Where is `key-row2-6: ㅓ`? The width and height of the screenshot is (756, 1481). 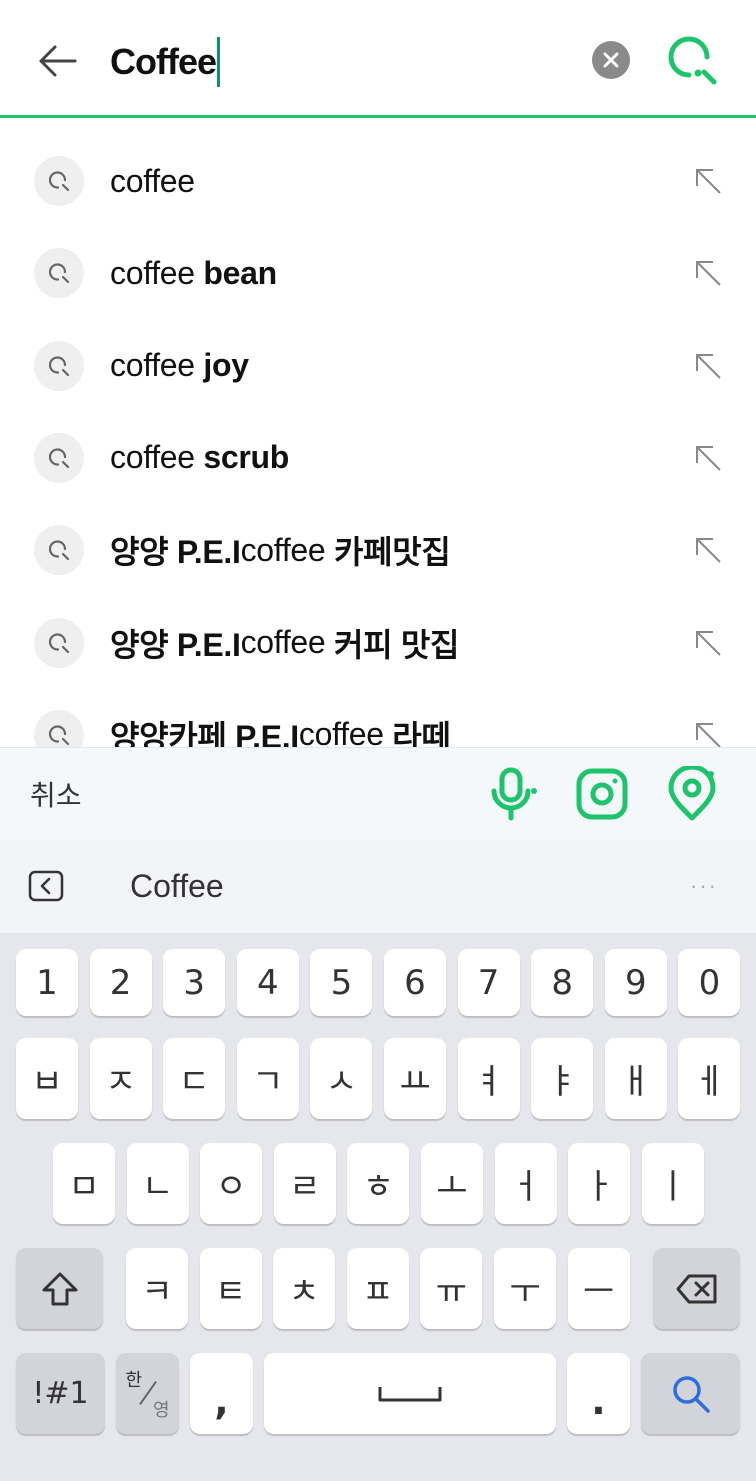
key-row2-6: ㅓ is located at coordinates (525, 1183).